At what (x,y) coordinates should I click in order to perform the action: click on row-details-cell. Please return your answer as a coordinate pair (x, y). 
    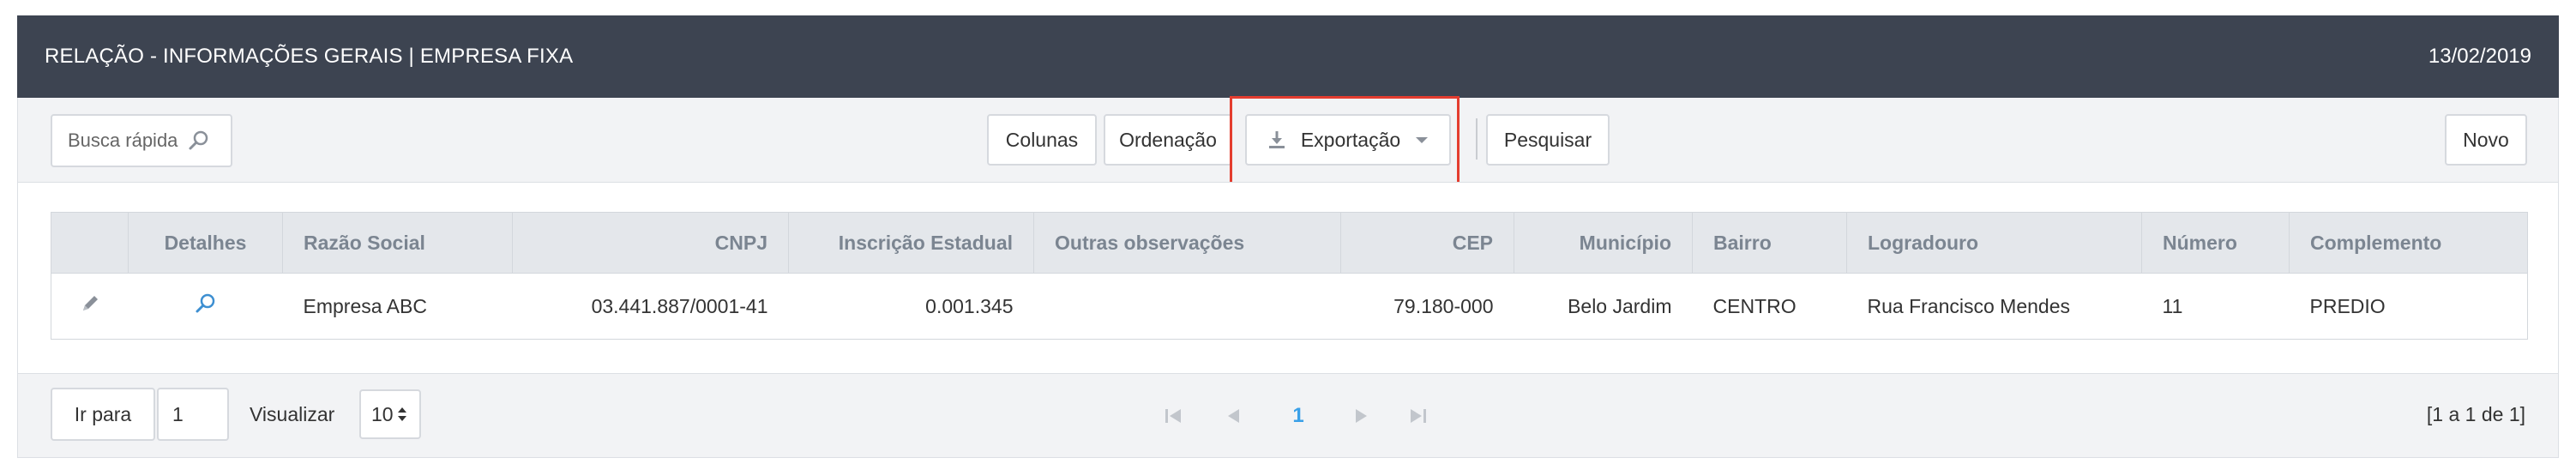
    Looking at the image, I should click on (205, 306).